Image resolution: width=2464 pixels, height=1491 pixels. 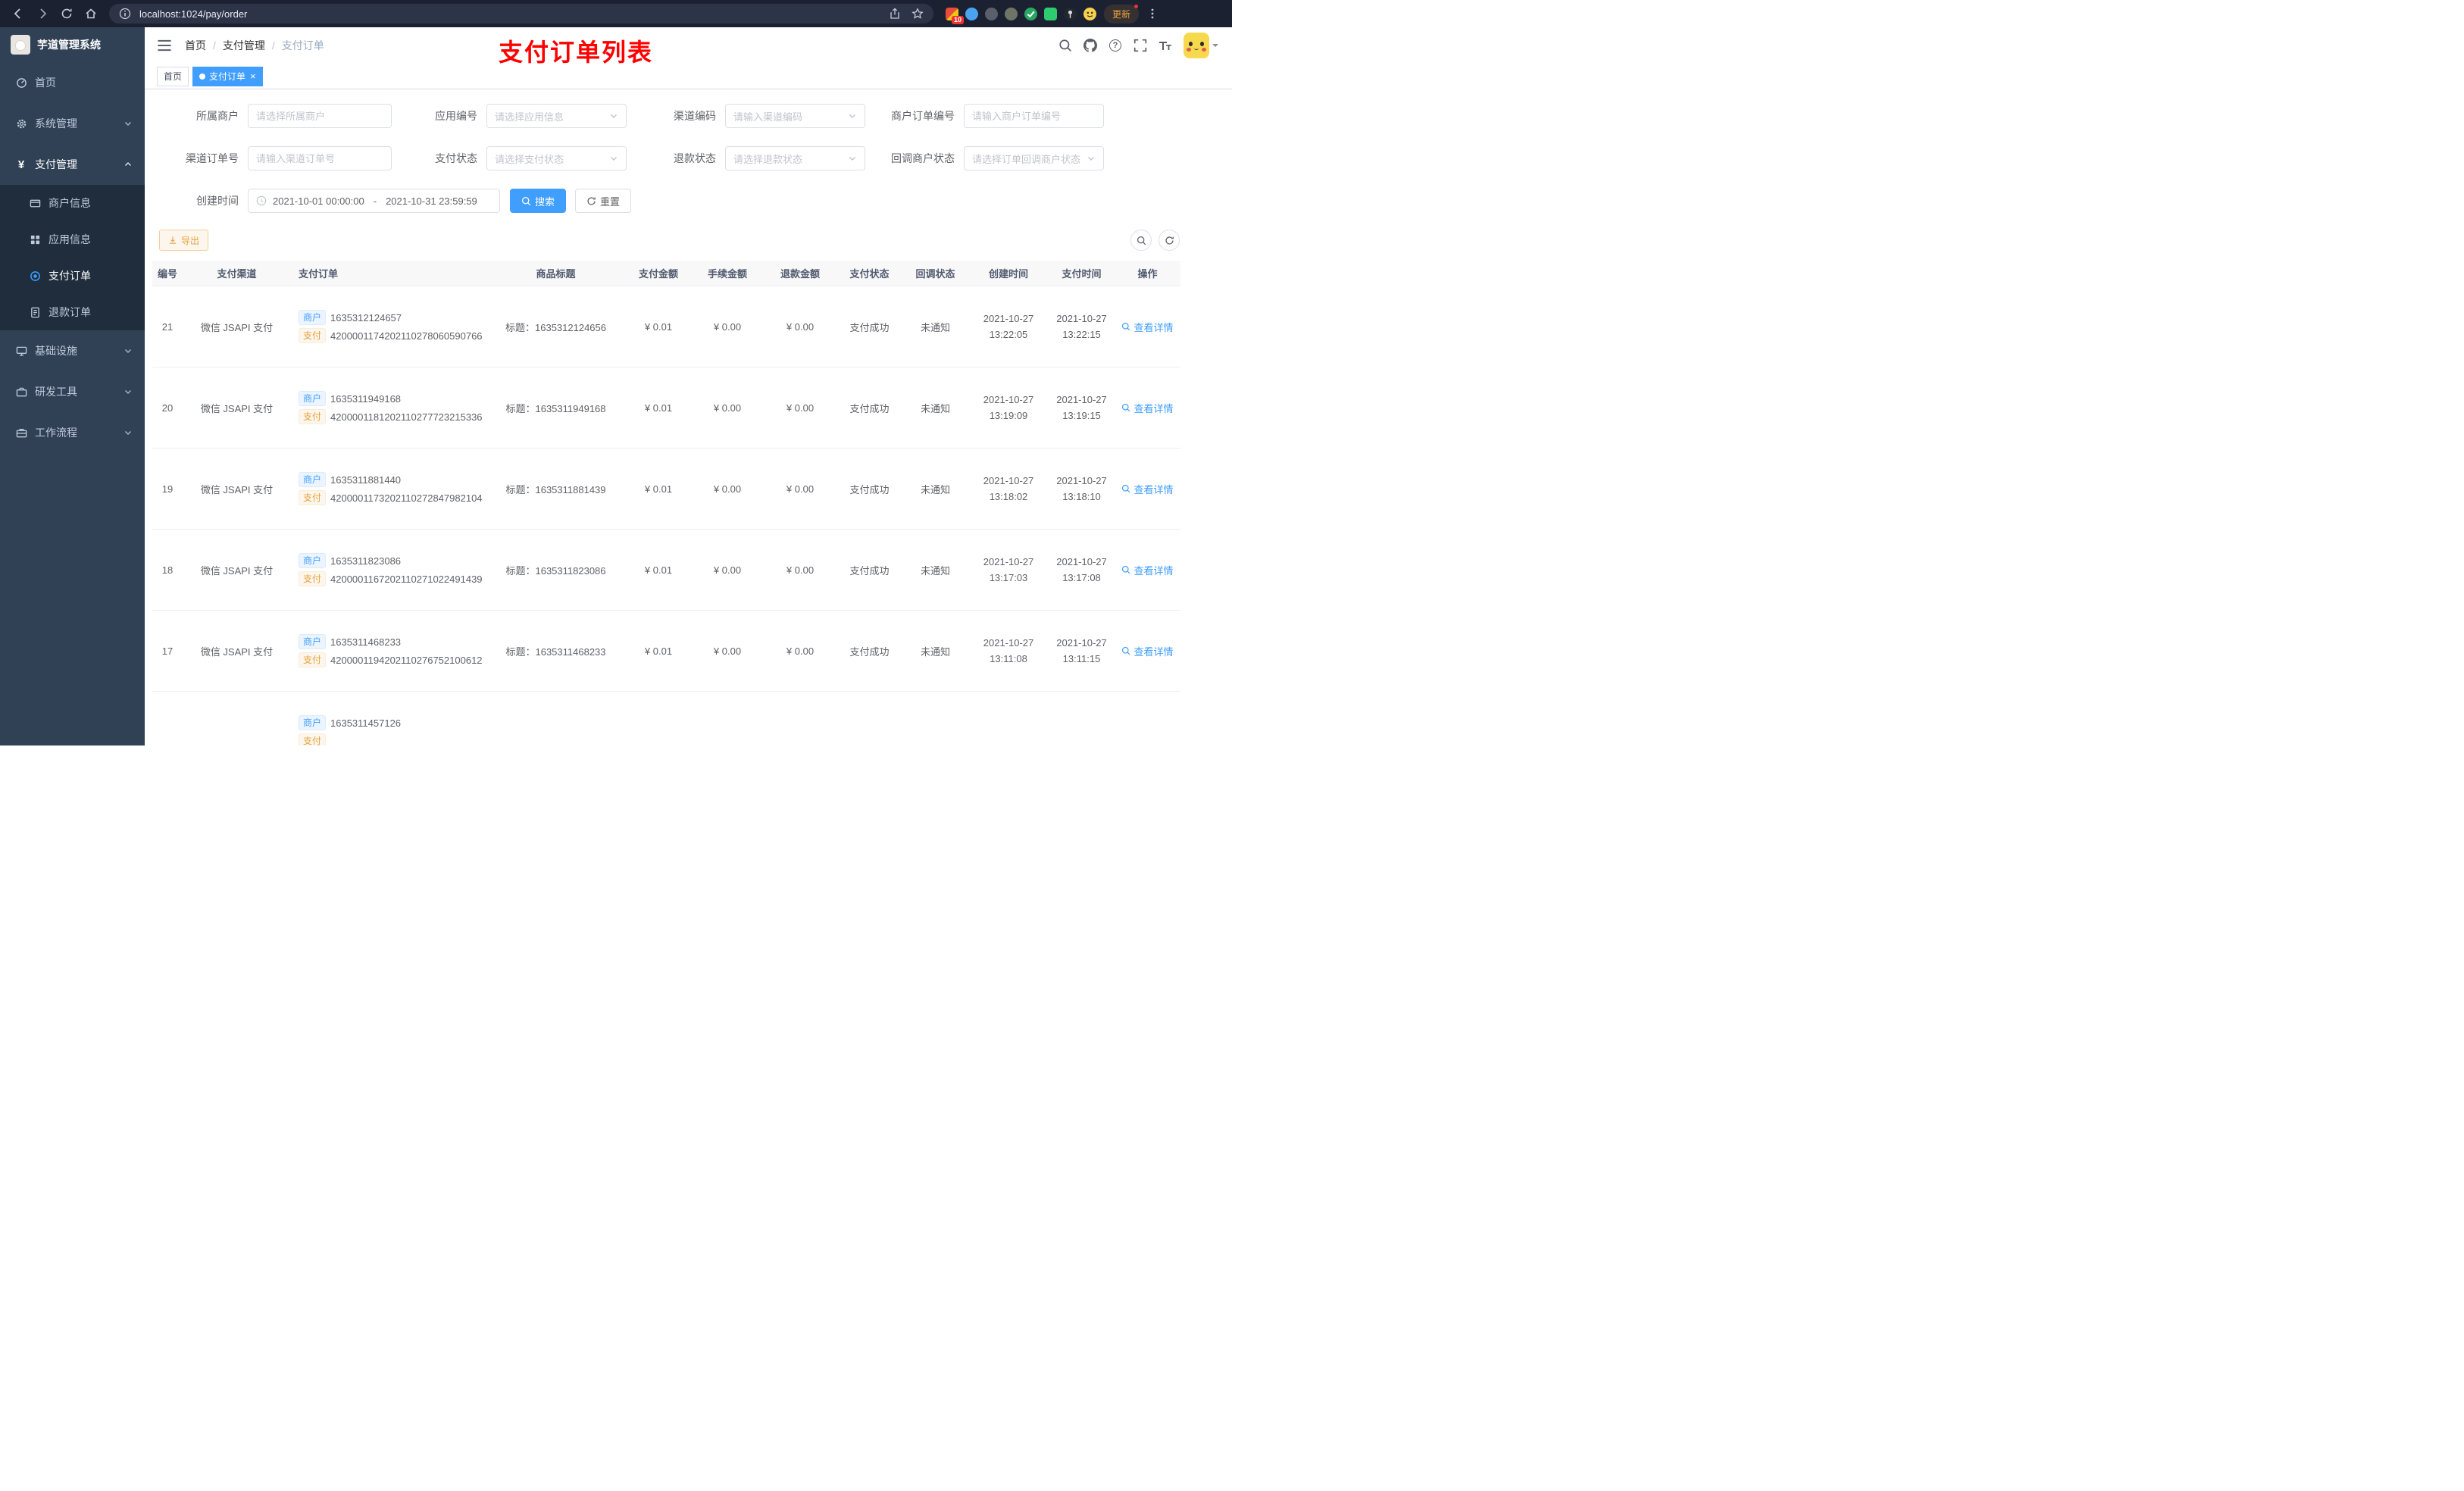 What do you see at coordinates (1122, 13) in the screenshot?
I see `browser-update-button: 更新` at bounding box center [1122, 13].